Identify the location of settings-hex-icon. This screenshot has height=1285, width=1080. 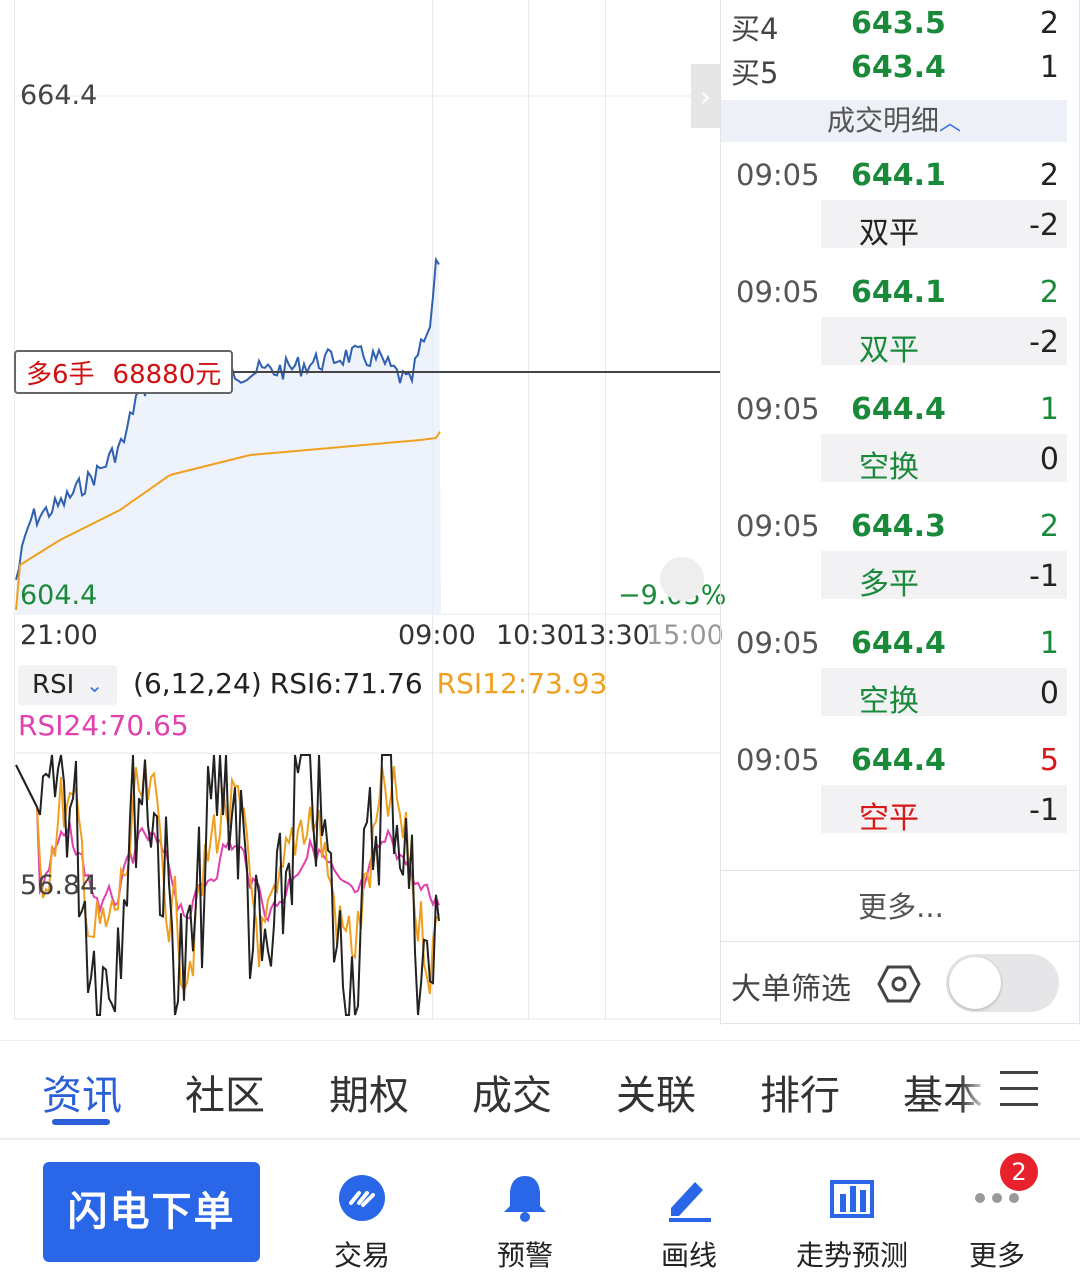
(899, 986).